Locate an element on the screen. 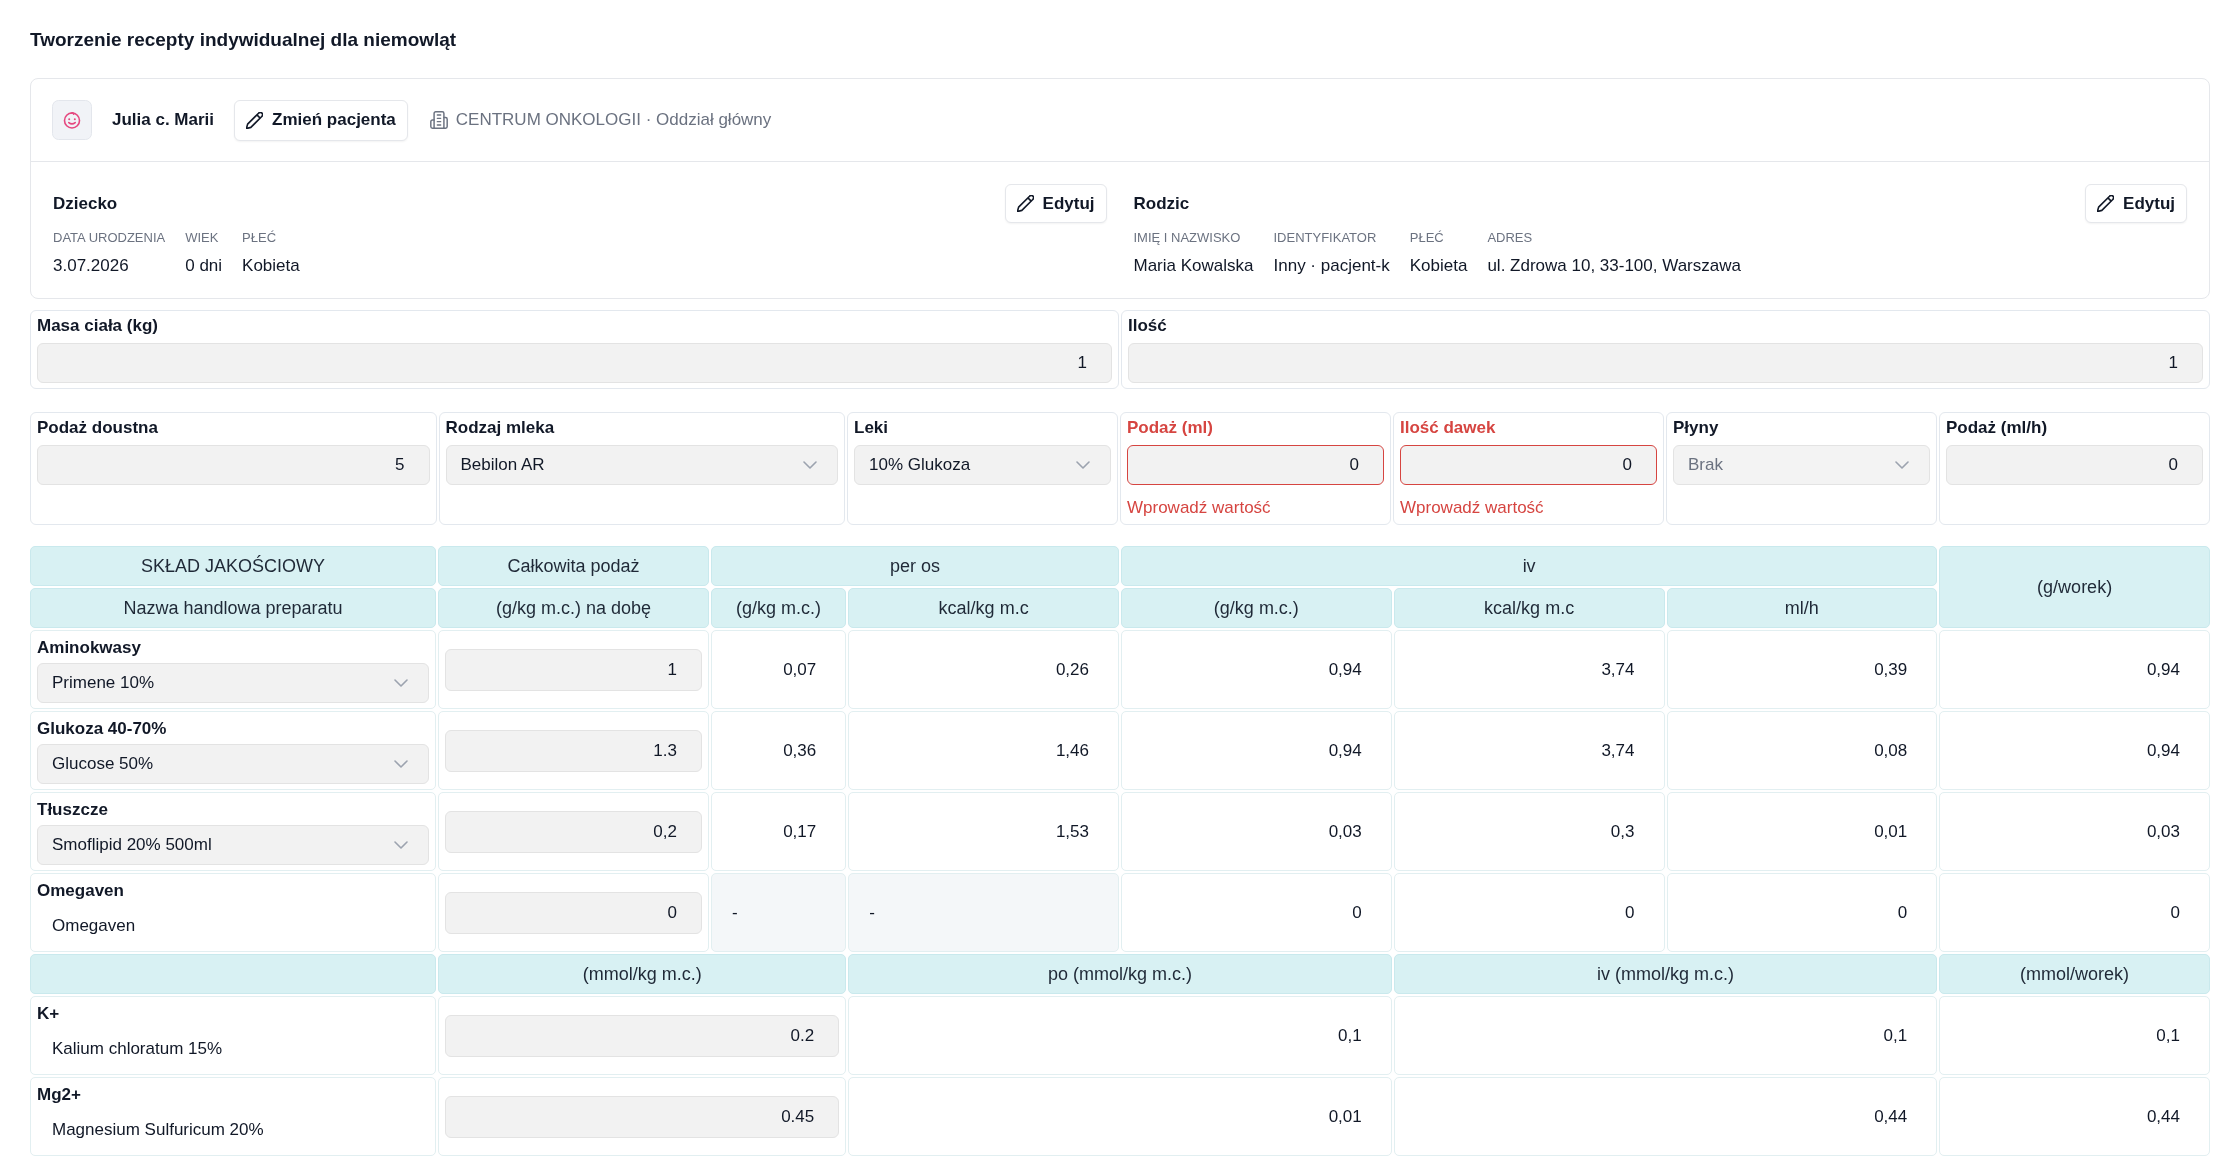 This screenshot has height=1176, width=2240. change-patient-button: Zmień pacjenta is located at coordinates (321, 120).